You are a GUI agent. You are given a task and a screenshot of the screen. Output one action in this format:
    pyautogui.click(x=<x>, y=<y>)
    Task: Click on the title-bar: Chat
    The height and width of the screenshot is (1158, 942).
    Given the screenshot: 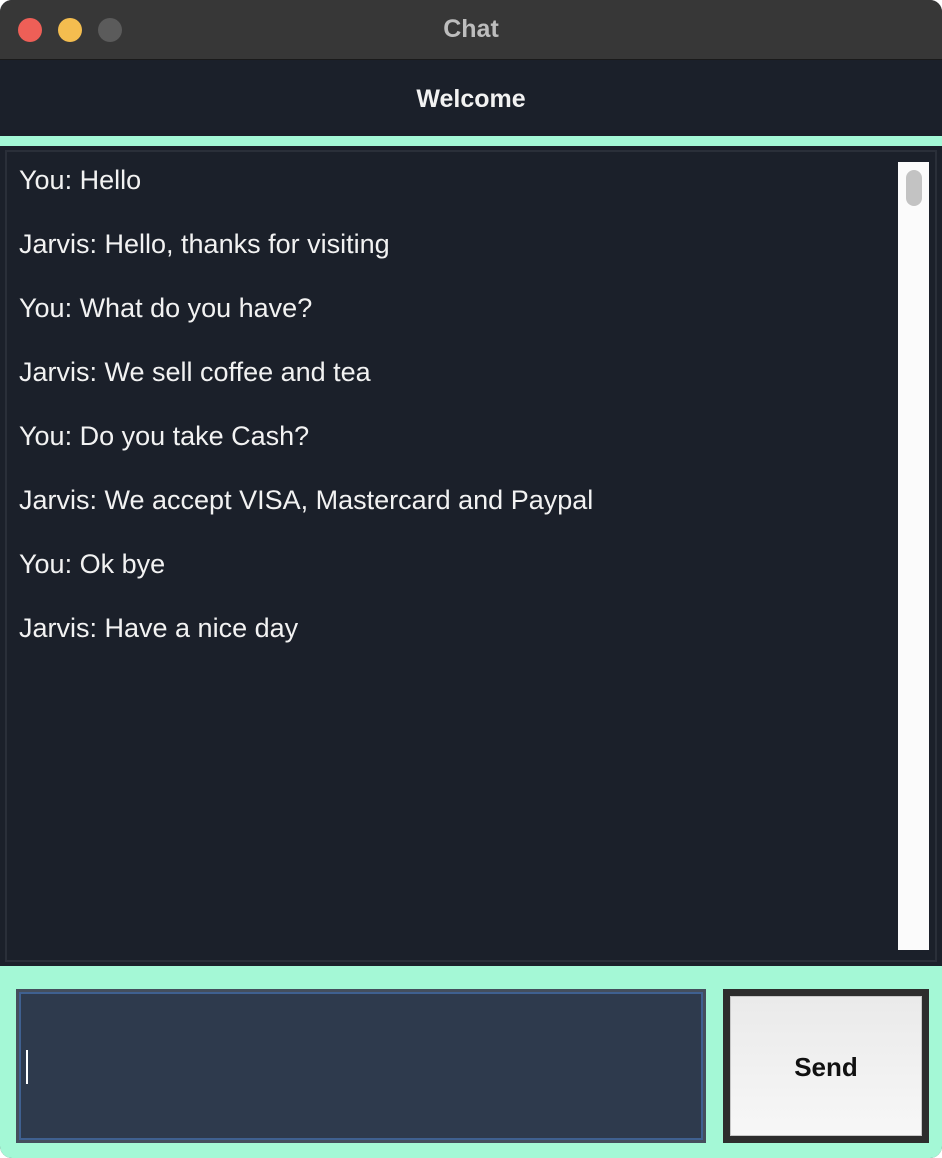 What is the action you would take?
    pyautogui.click(x=471, y=30)
    